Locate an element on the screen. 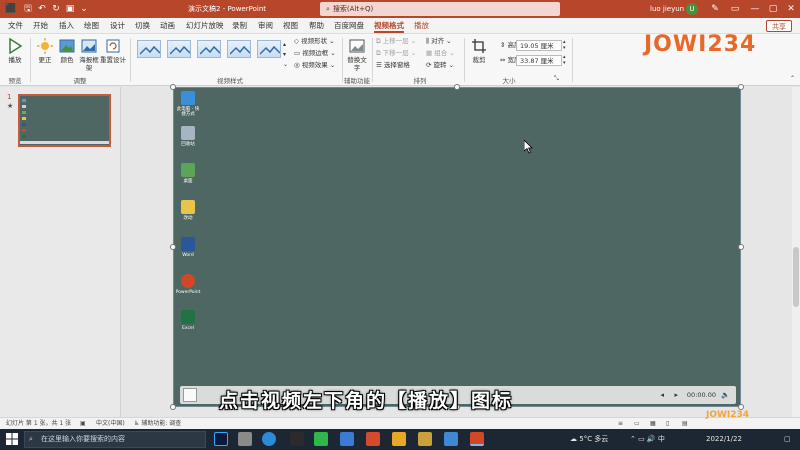 This screenshot has height=450, width=800. windows-start-icon is located at coordinates (12, 439).